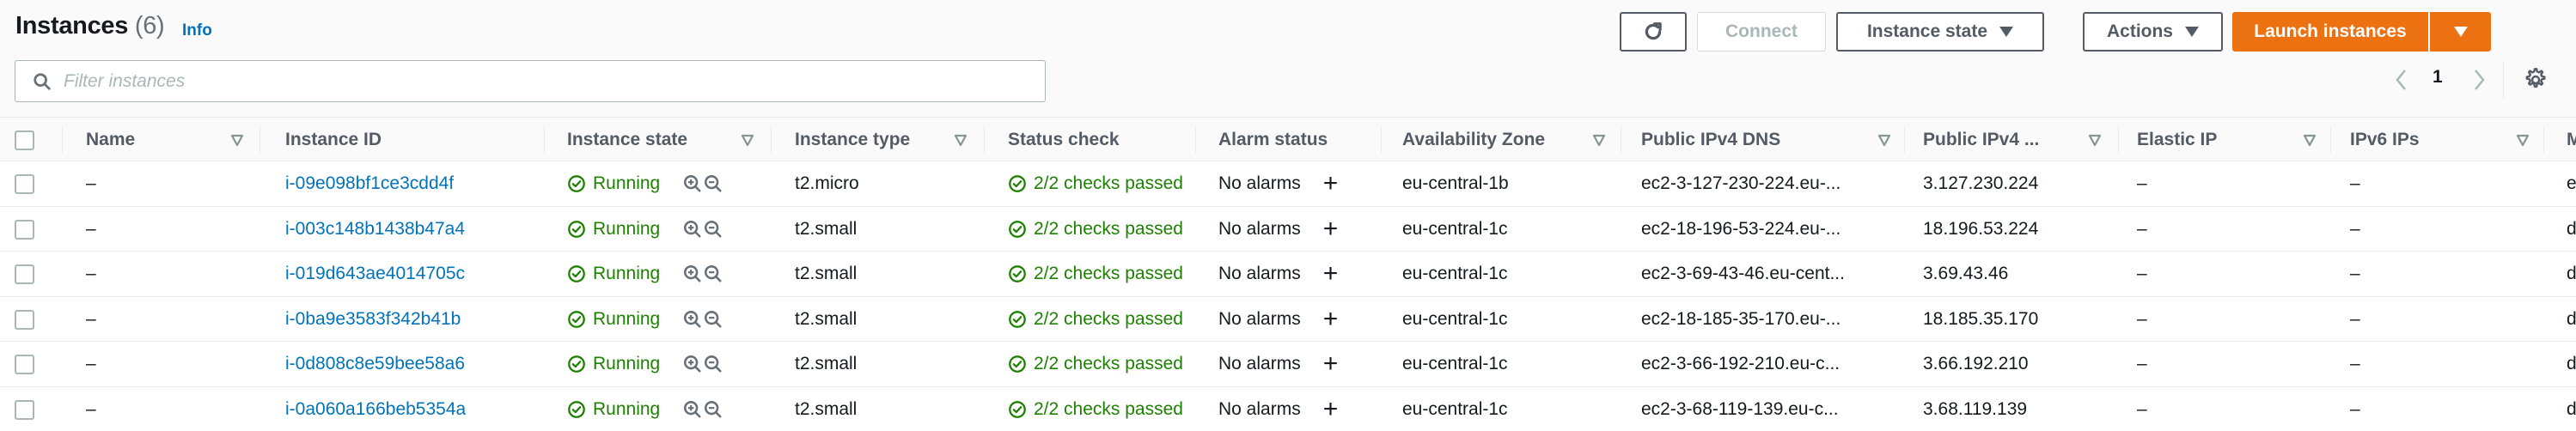 This screenshot has height=431, width=2576. What do you see at coordinates (1981, 183) in the screenshot?
I see `public-ipv4-address-value: 3.127.230.224` at bounding box center [1981, 183].